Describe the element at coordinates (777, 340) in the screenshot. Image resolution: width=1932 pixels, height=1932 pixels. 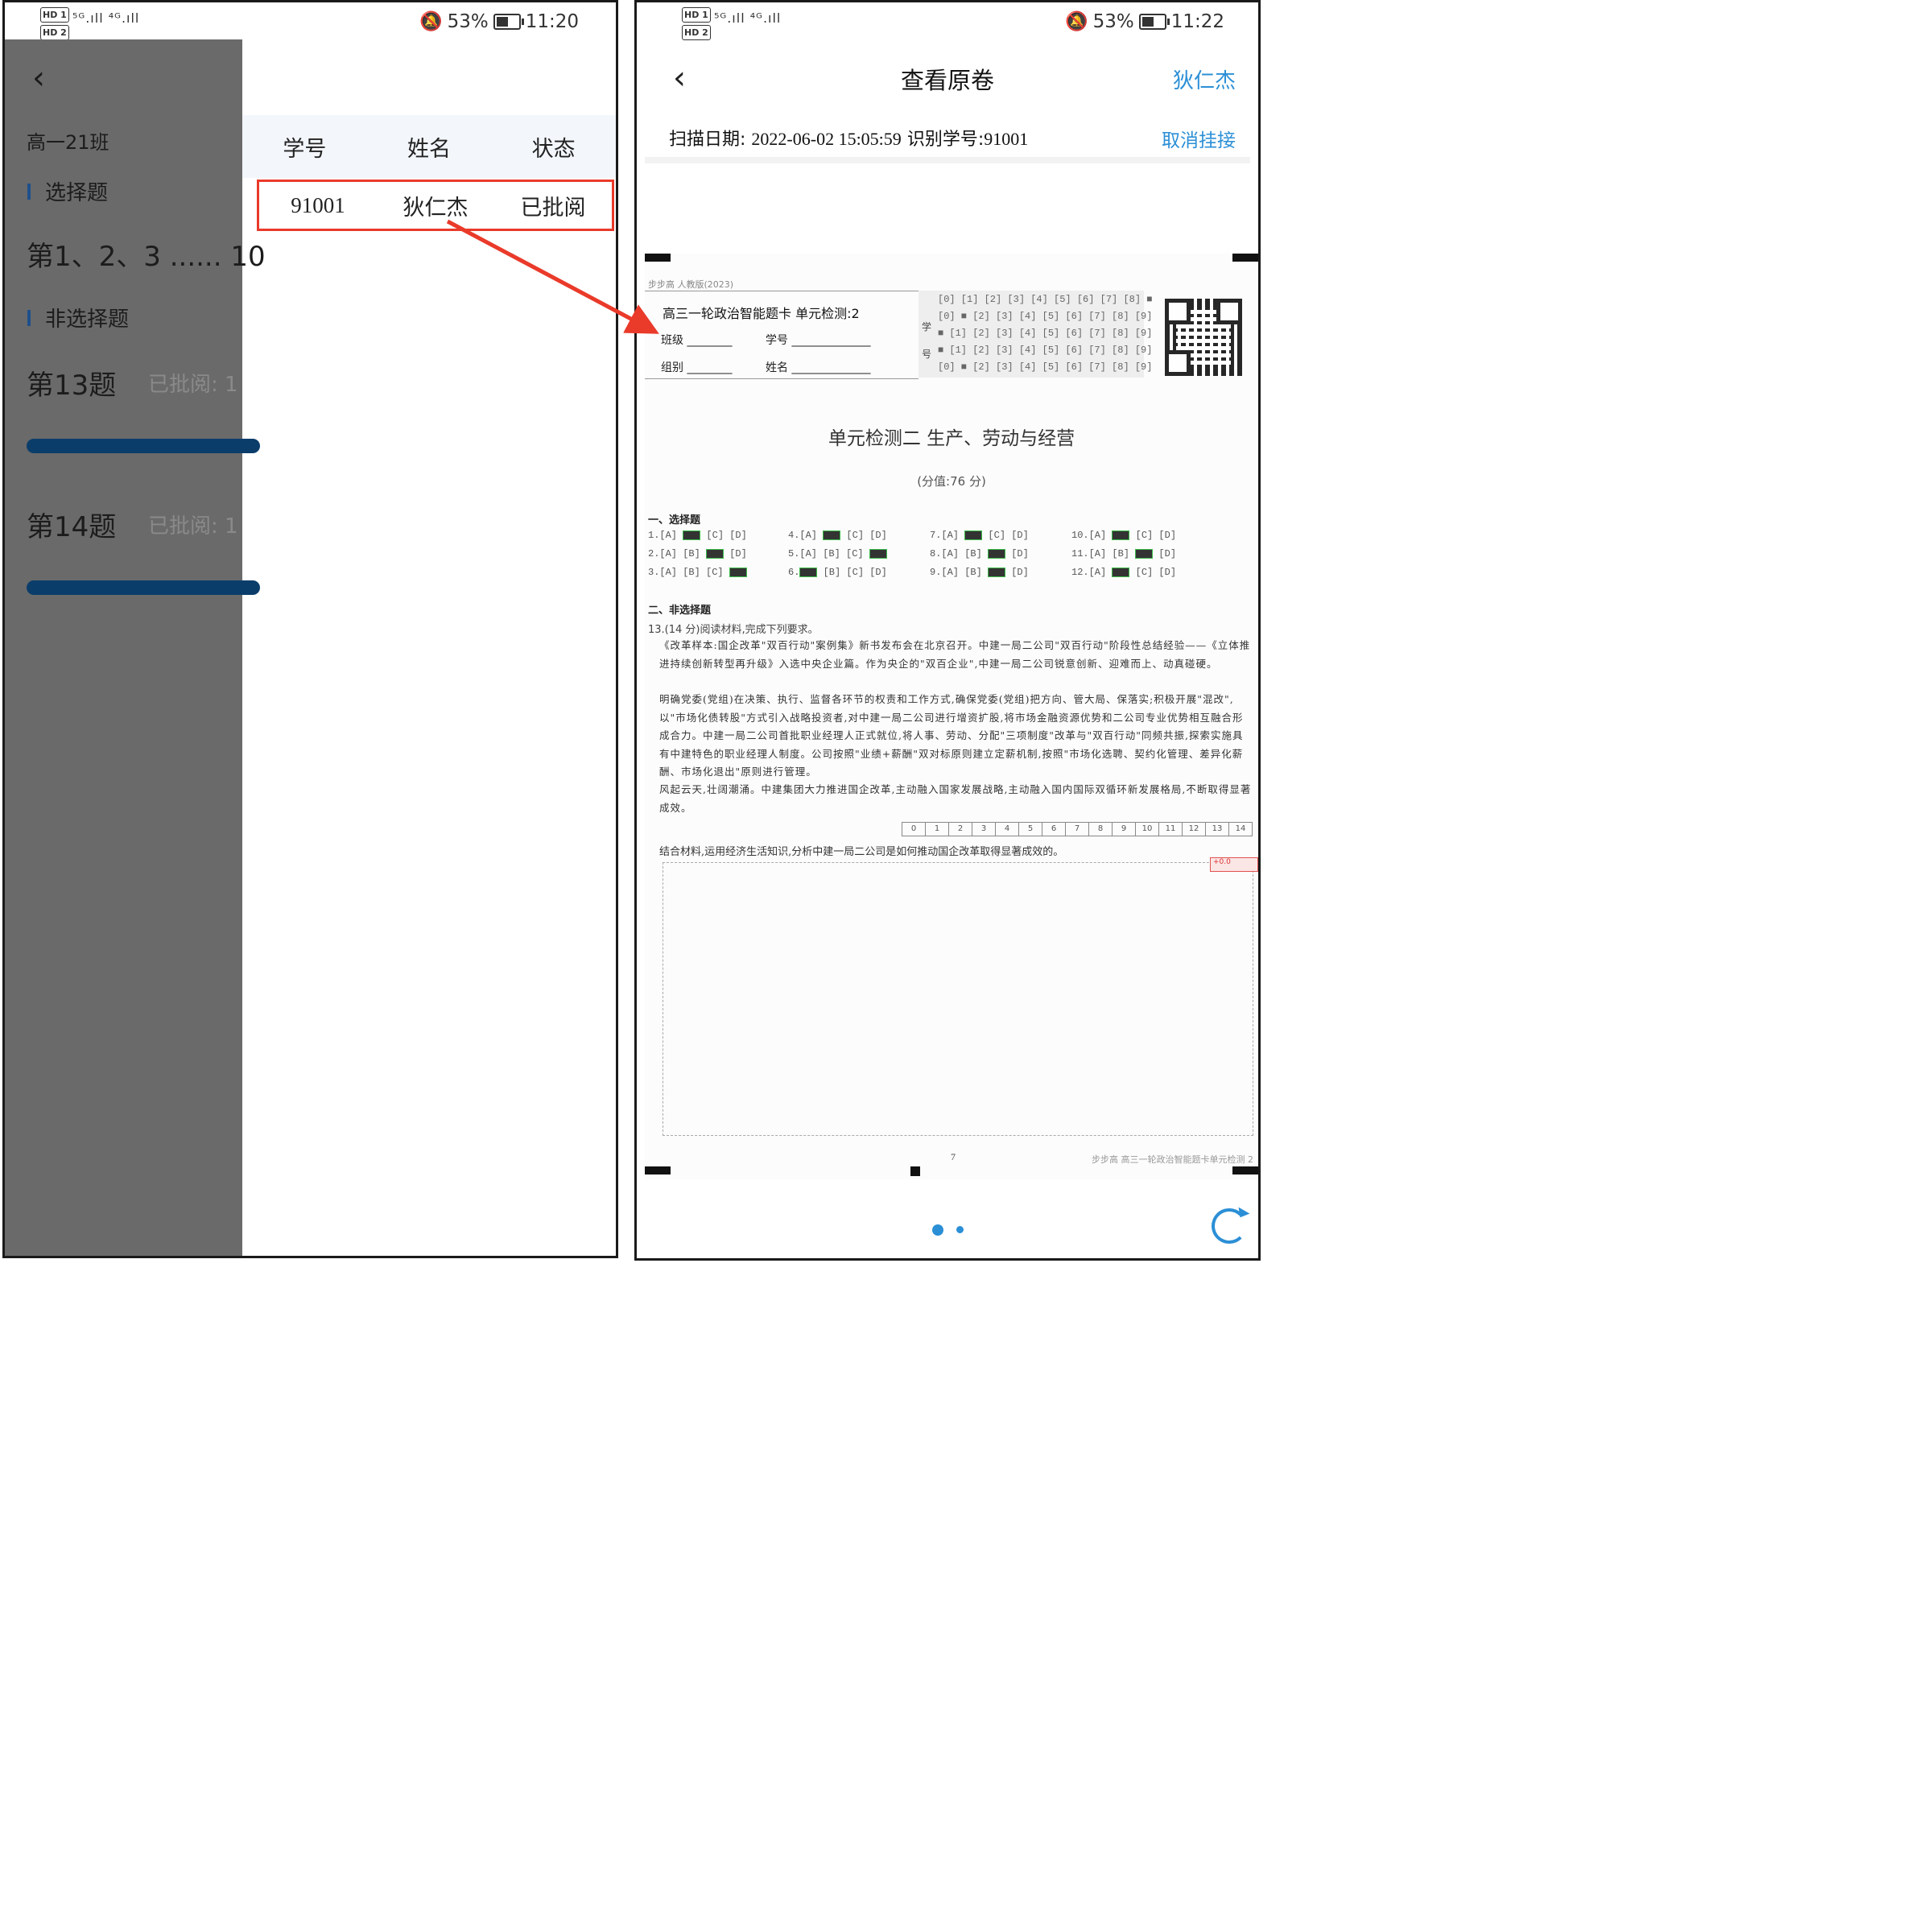
I see `id-field-label: 学号` at that location.